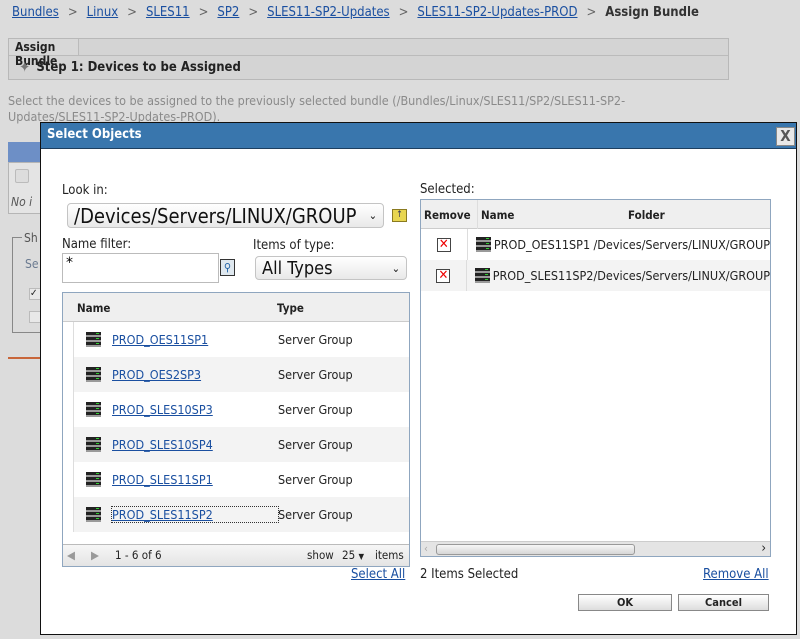 This screenshot has height=639, width=800. What do you see at coordinates (294, 245) in the screenshot?
I see `items-of-type-label: Items of type:` at bounding box center [294, 245].